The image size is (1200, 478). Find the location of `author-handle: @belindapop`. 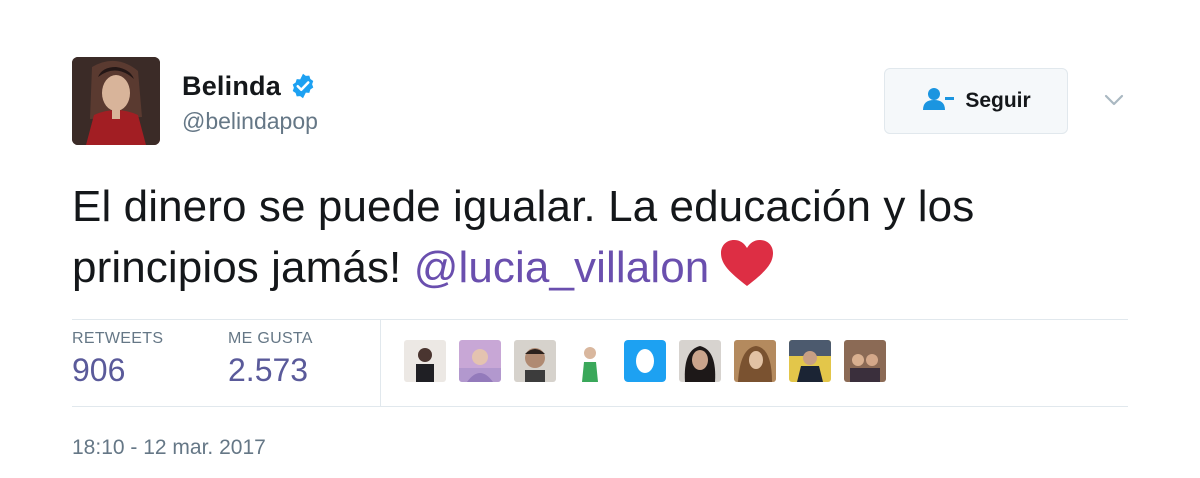

author-handle: @belindapop is located at coordinates (250, 121).